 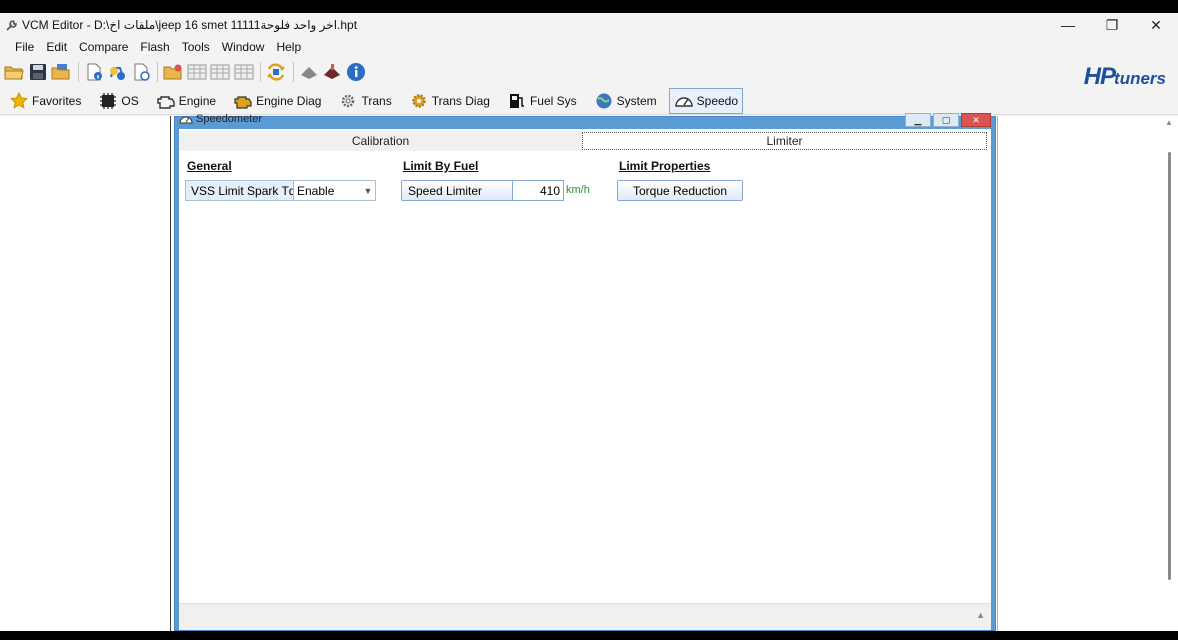 I want to click on nav-speedo: Speedo, so click(x=706, y=100).